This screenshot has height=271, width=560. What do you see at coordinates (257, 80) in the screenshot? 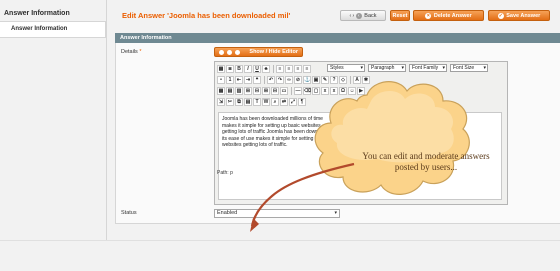
I see `blockquote-icon: ❝` at bounding box center [257, 80].